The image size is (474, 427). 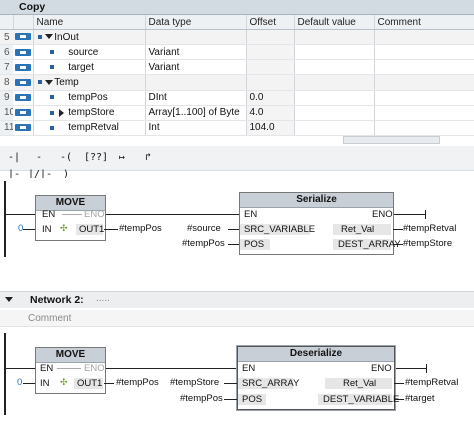 I want to click on empty-box-button: [??], so click(x=96, y=157).